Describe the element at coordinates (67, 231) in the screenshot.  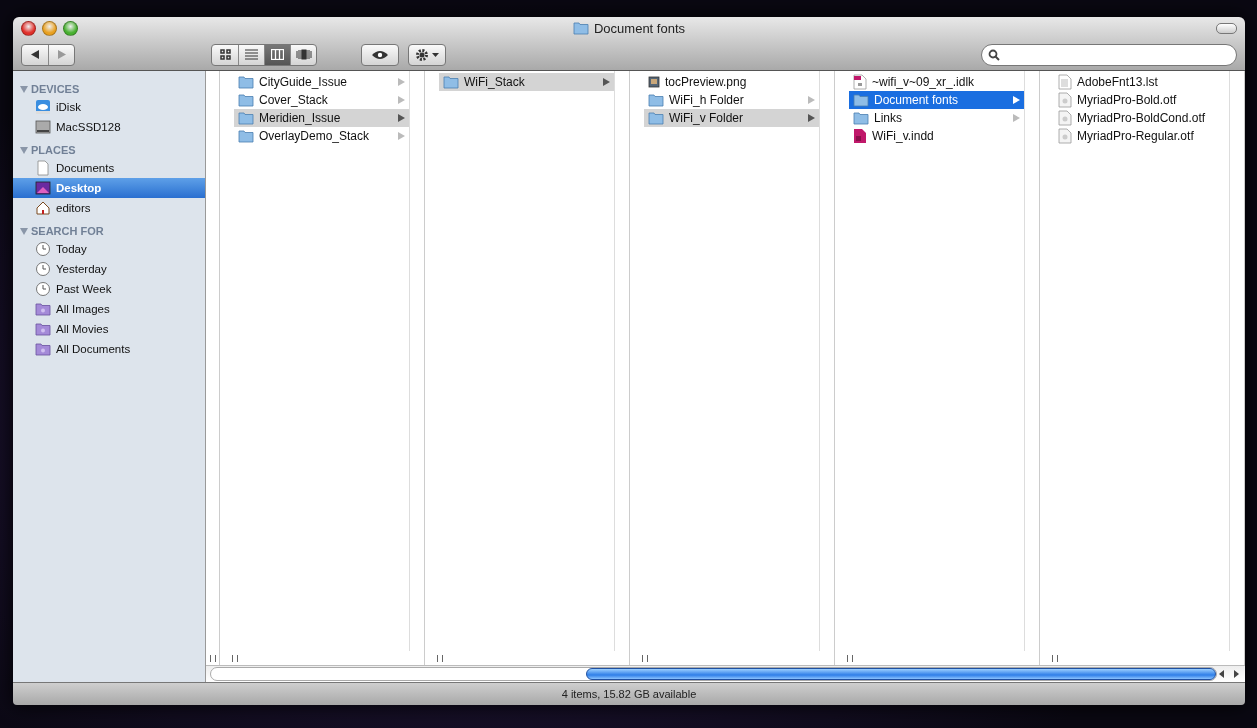
I see `sidebar-heading: SEARCH FOR` at that location.